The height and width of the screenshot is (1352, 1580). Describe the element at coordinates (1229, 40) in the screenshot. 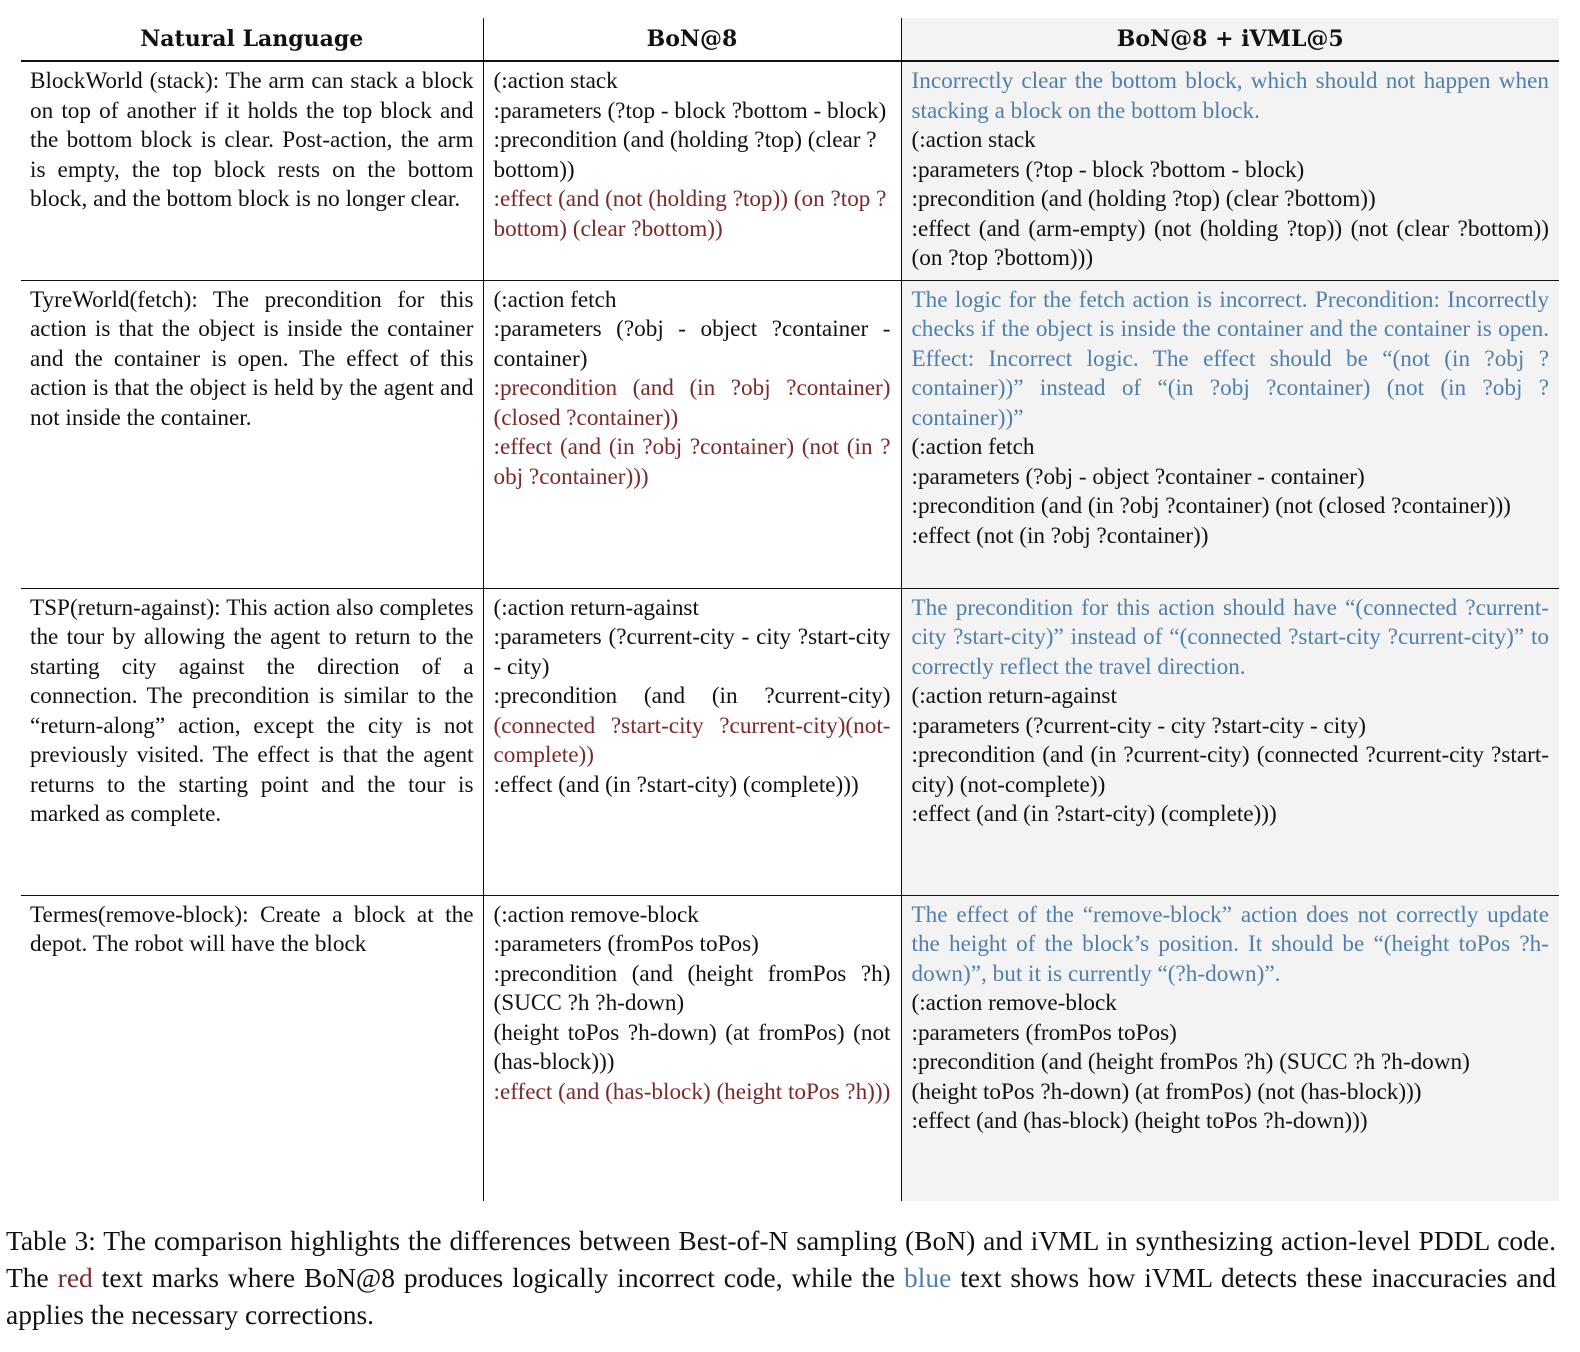

I see `header-bon8-ivml5: BoN@8 + iVML@5` at that location.